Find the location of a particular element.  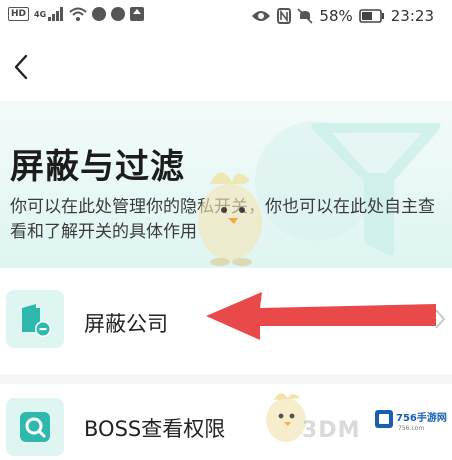

status-left-icons: HD 4G is located at coordinates (76, 14).